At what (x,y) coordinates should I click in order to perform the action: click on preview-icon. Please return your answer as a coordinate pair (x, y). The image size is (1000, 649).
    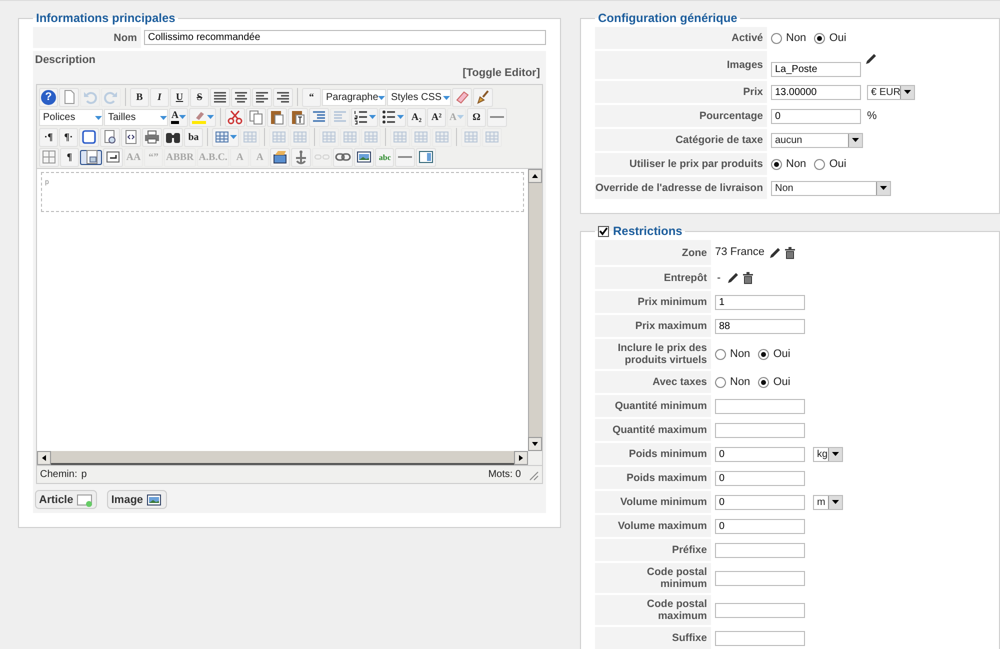
    Looking at the image, I should click on (110, 137).